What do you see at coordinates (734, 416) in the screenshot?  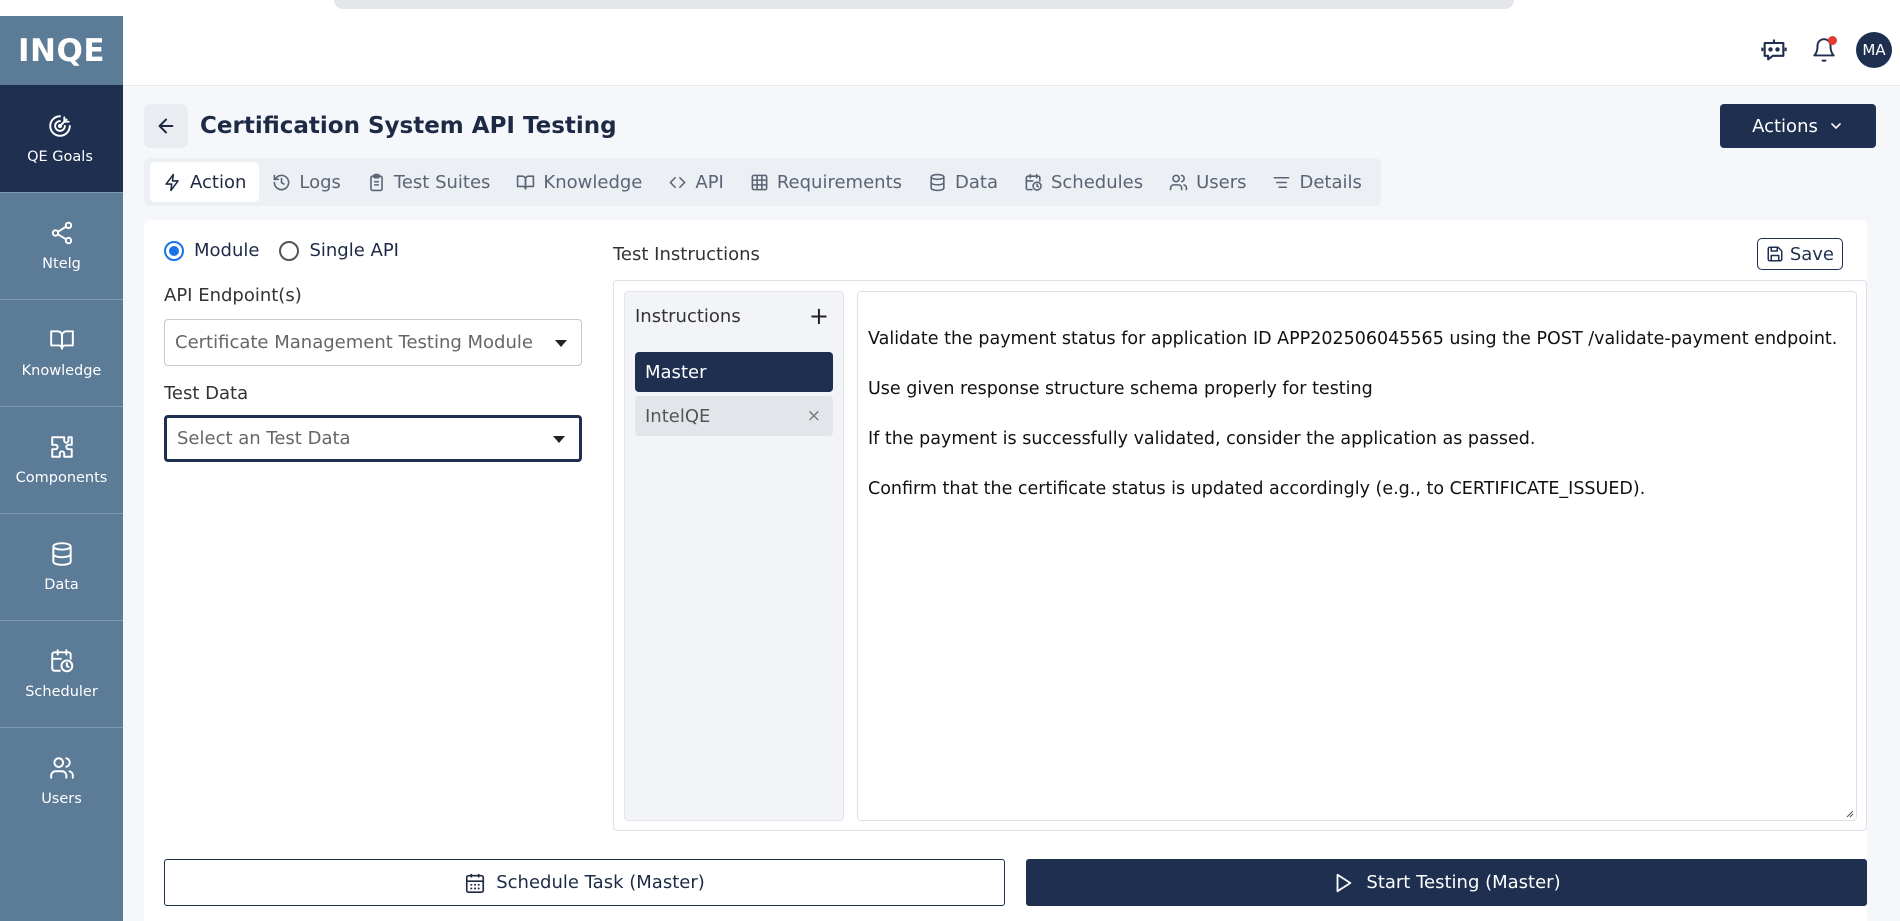 I see `instruction-item-intelqe: IntelQE ×` at bounding box center [734, 416].